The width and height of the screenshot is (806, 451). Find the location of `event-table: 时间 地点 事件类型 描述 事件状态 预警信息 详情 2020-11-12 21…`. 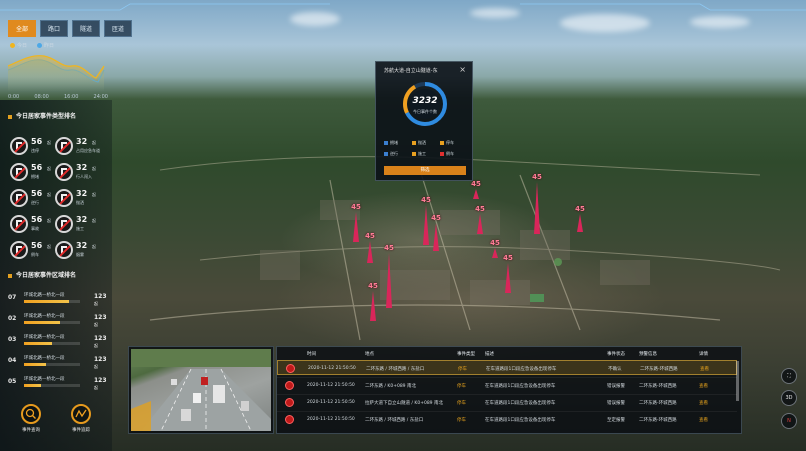

event-table: 时间 地点 事件类型 描述 事件状态 预警信息 详情 2020-11-12 21… is located at coordinates (509, 390).